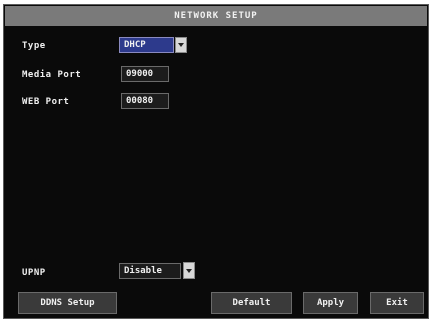 The image size is (434, 323). I want to click on upnp-dropdown-button, so click(189, 270).